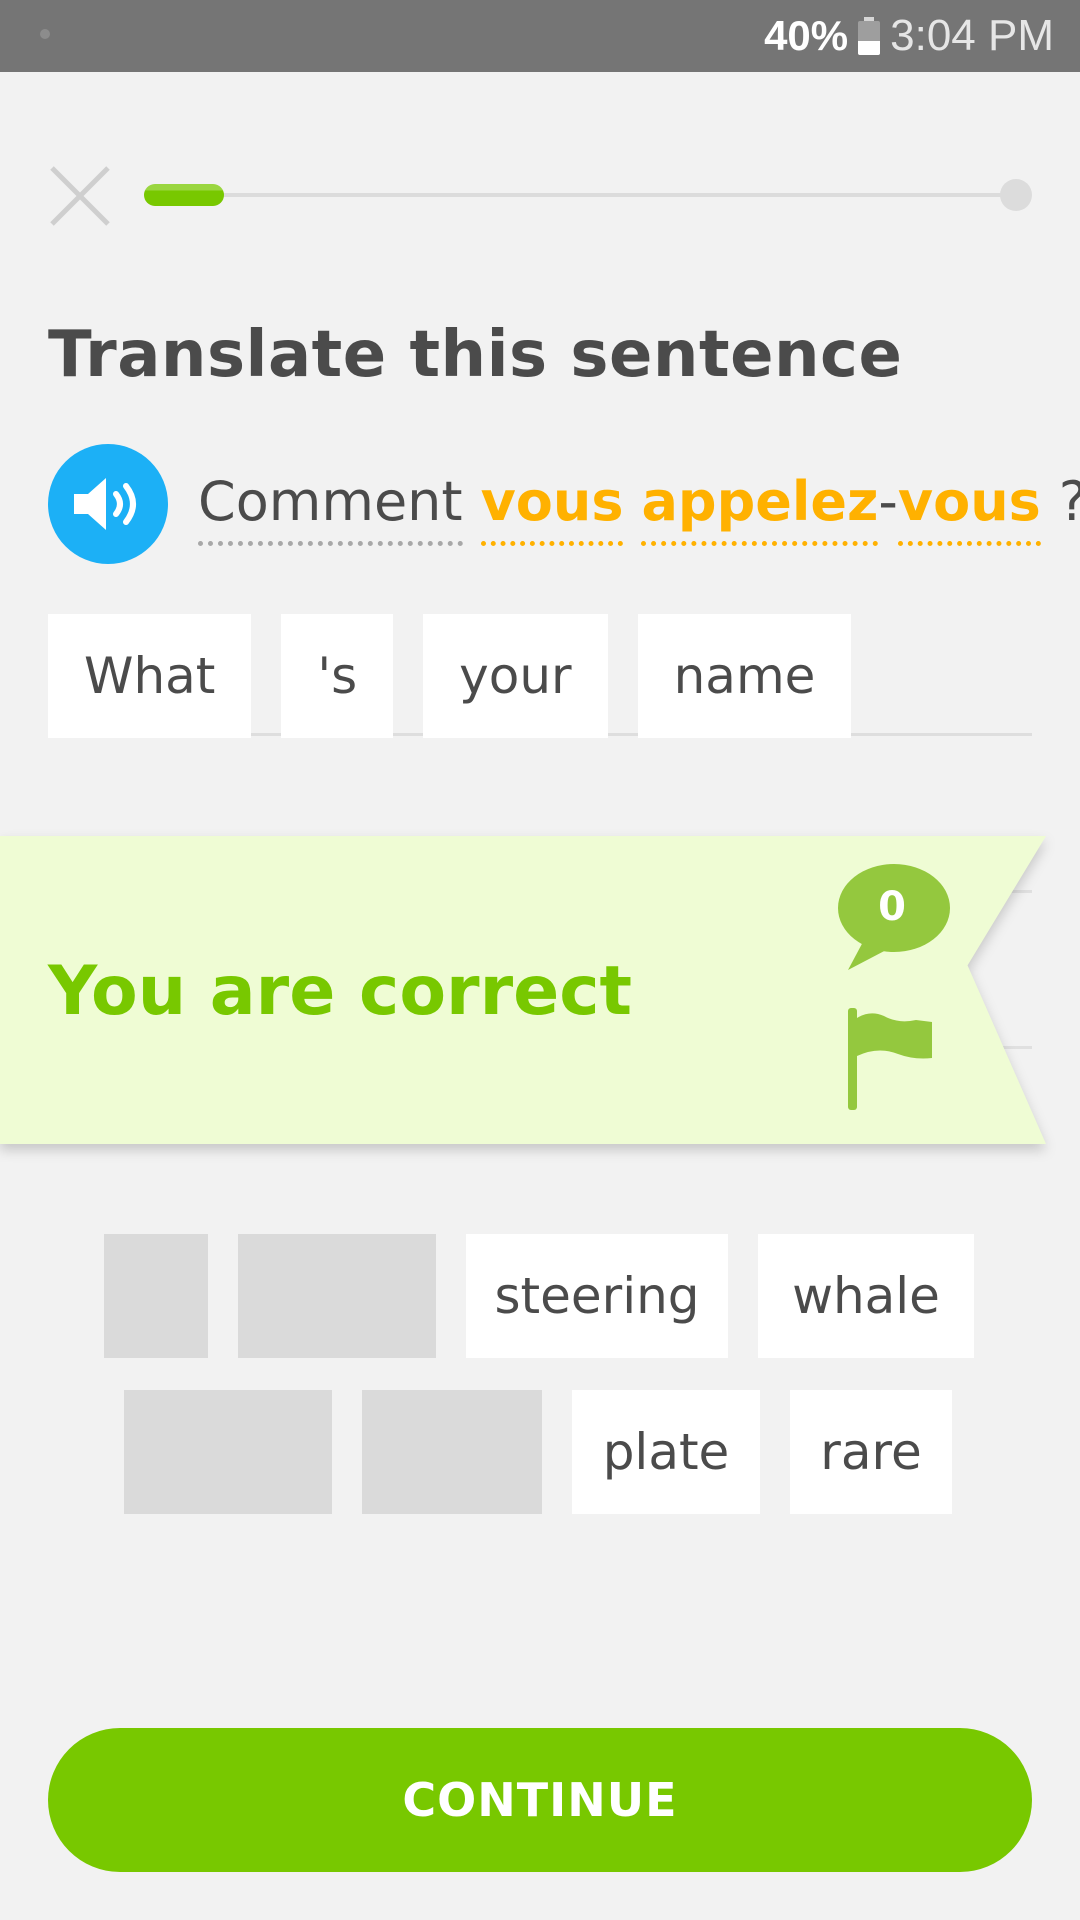 The width and height of the screenshot is (1080, 1920). Describe the element at coordinates (475, 355) in the screenshot. I see `page-title: Translate this sentence` at that location.